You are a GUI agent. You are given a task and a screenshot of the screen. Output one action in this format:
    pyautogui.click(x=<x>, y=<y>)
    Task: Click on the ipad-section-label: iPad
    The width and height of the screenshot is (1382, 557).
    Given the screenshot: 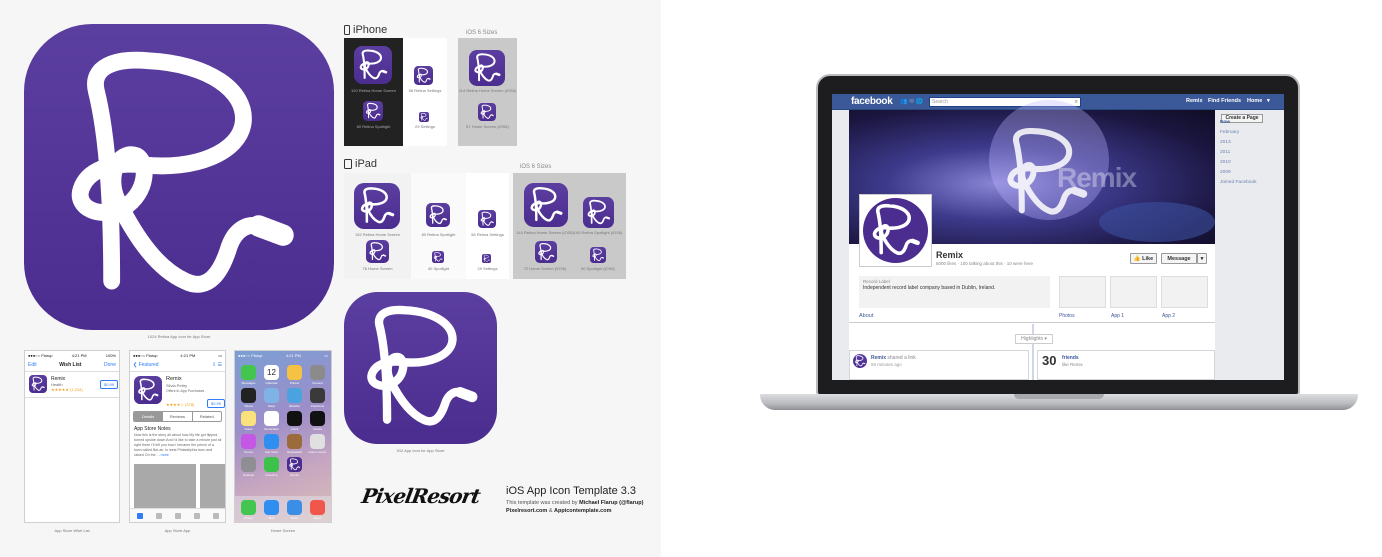 What is the action you would take?
    pyautogui.click(x=366, y=164)
    